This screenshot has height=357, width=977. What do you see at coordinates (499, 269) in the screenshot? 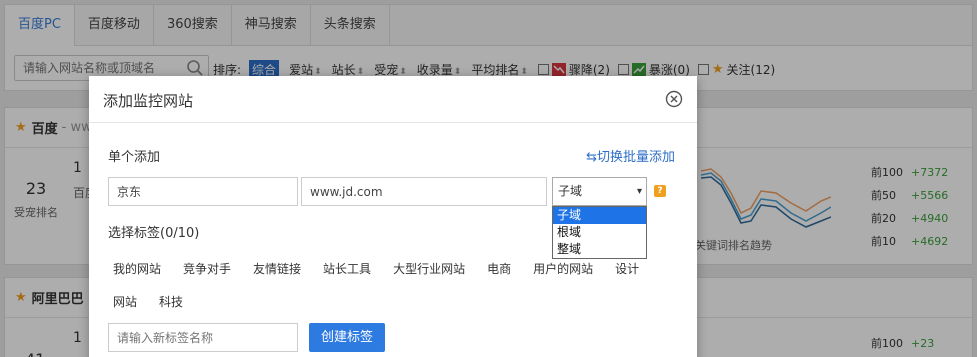
I see `tag-item: 电商` at bounding box center [499, 269].